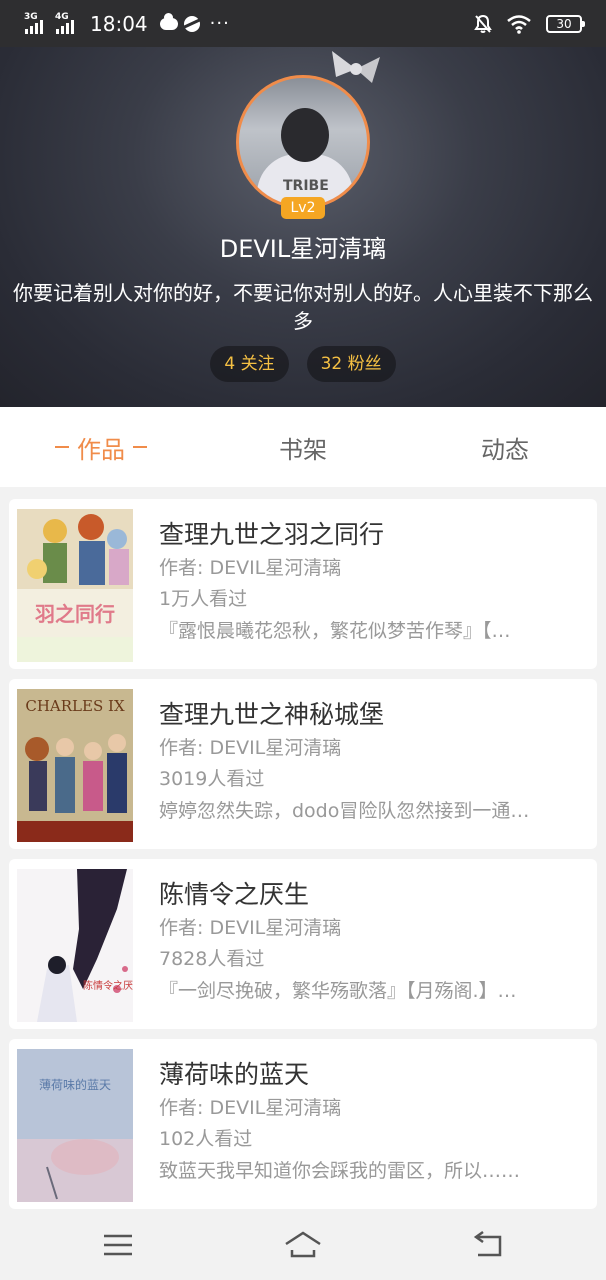  I want to click on status-bar: 3G 4G 18:04 ··· 30, so click(303, 23).